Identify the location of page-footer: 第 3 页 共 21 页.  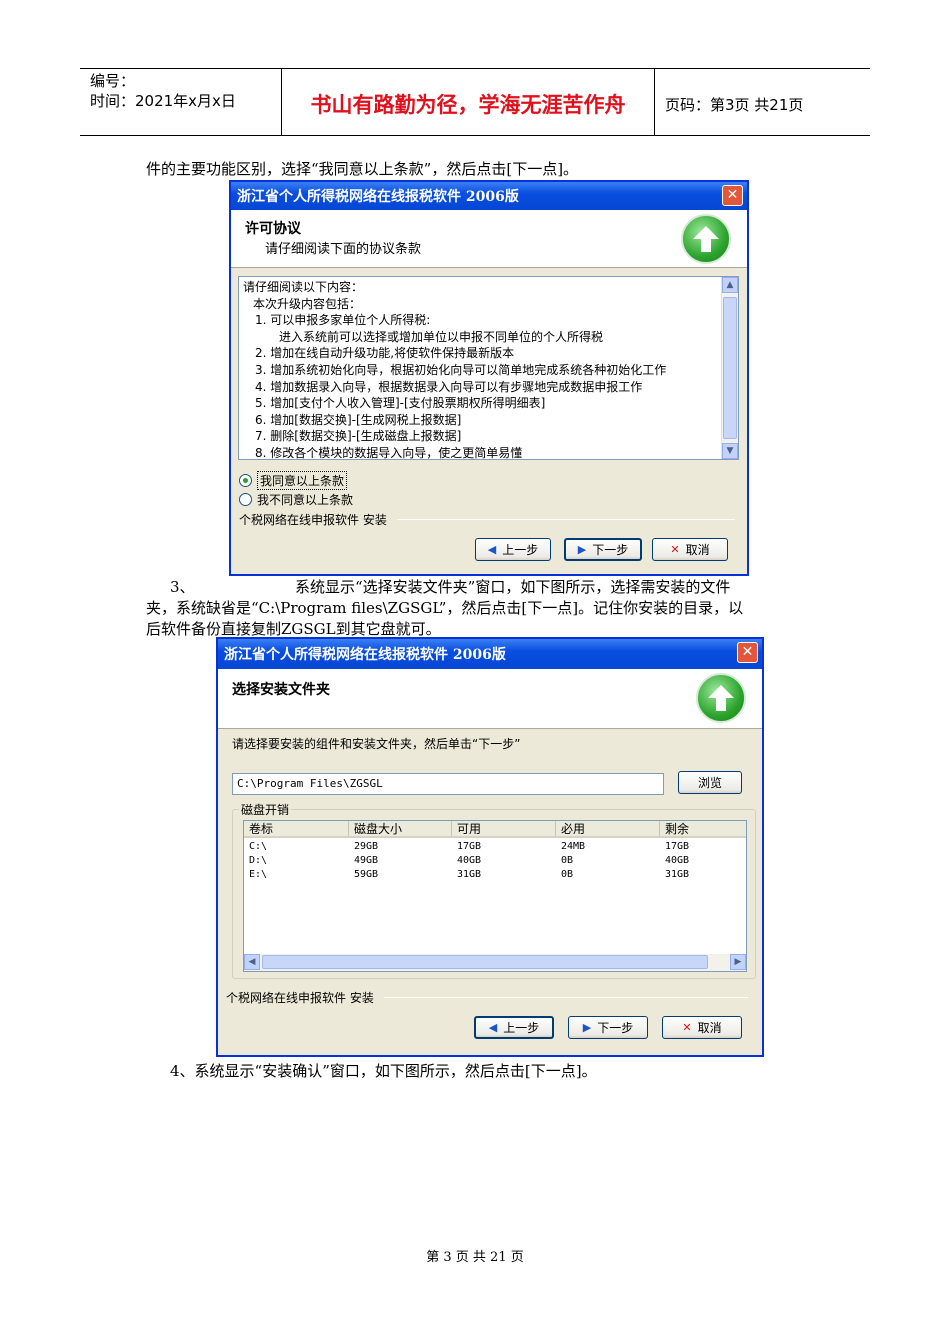
(475, 1257).